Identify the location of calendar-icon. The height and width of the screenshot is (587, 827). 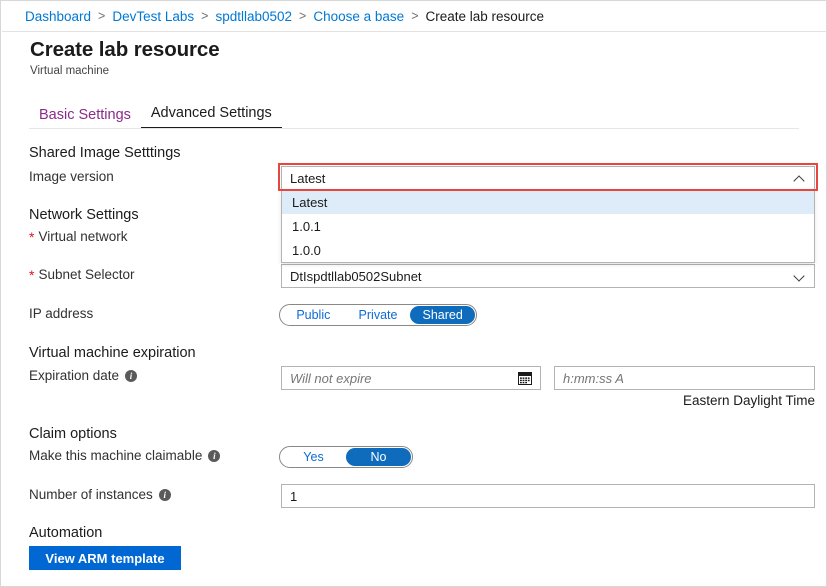
(525, 378).